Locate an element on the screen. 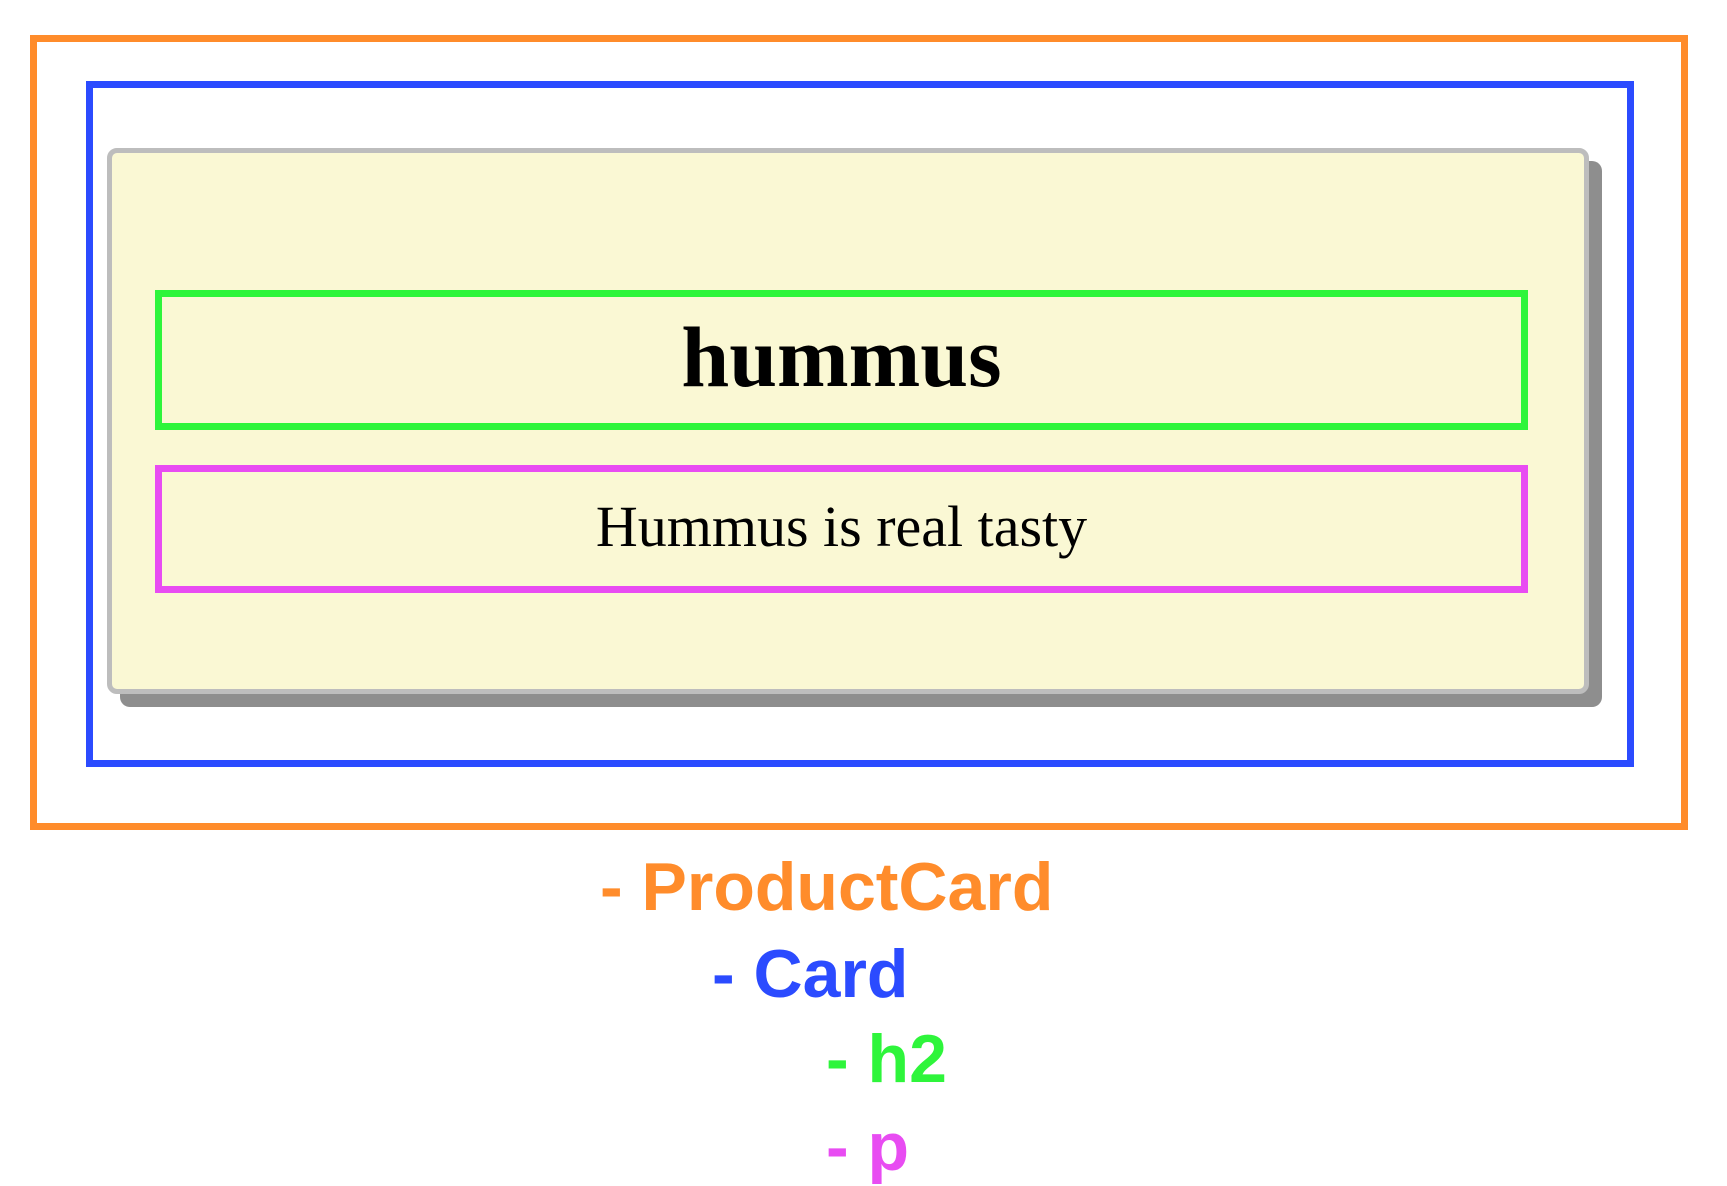 This screenshot has height=1186, width=1727. legend-product-card: - ProductCard is located at coordinates (827, 887).